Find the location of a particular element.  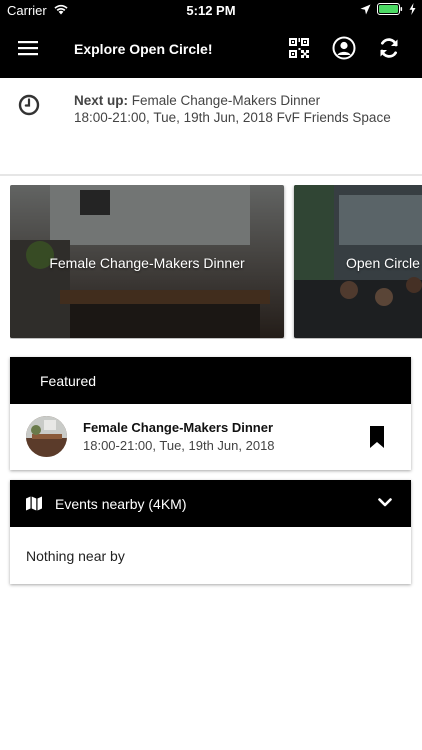

hamburger-icon is located at coordinates (28, 50).